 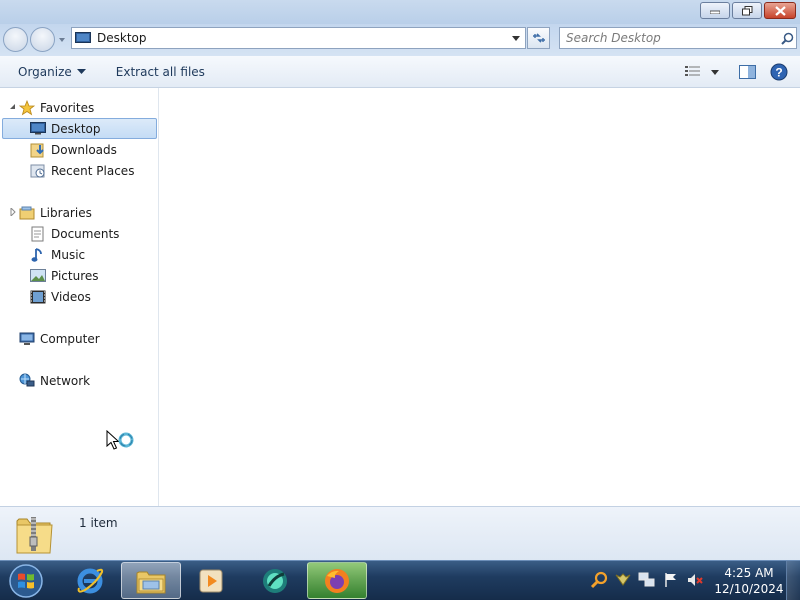 I want to click on minimize-button, so click(x=715, y=10).